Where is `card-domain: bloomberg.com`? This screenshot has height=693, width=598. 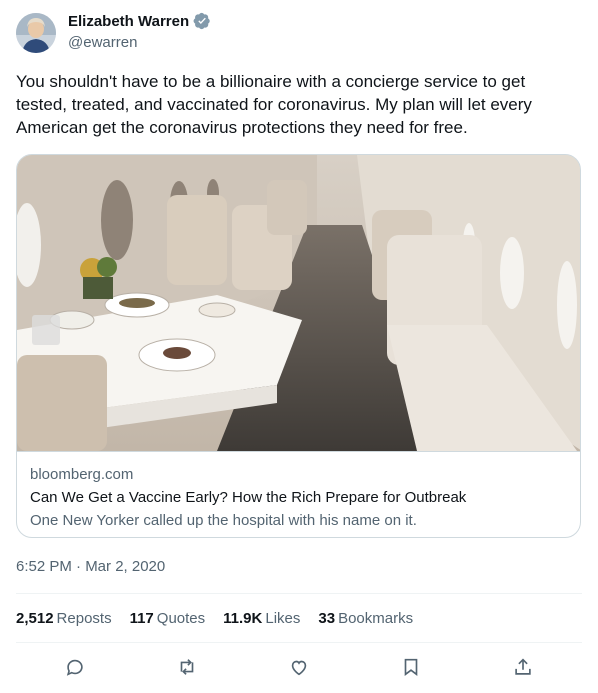
card-domain: bloomberg.com is located at coordinates (82, 474).